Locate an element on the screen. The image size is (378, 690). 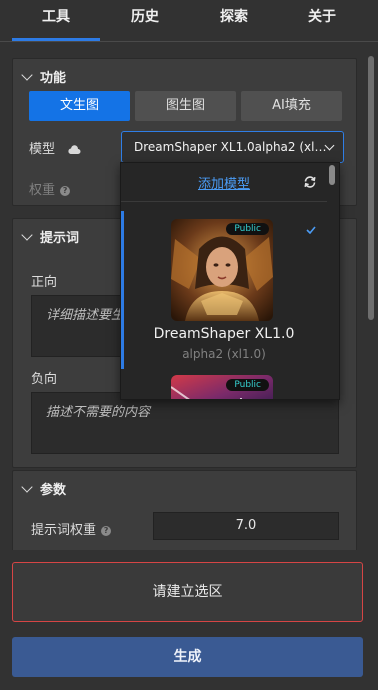
weight-label: 权重? is located at coordinates (50, 188).